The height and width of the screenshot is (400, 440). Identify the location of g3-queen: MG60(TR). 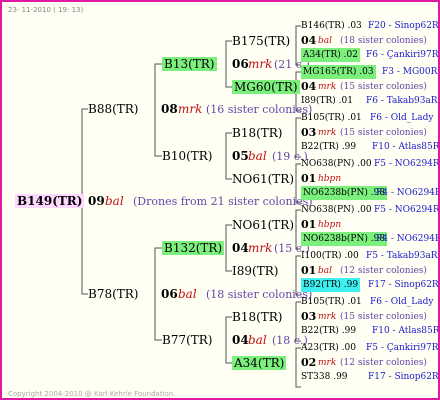
(266, 87).